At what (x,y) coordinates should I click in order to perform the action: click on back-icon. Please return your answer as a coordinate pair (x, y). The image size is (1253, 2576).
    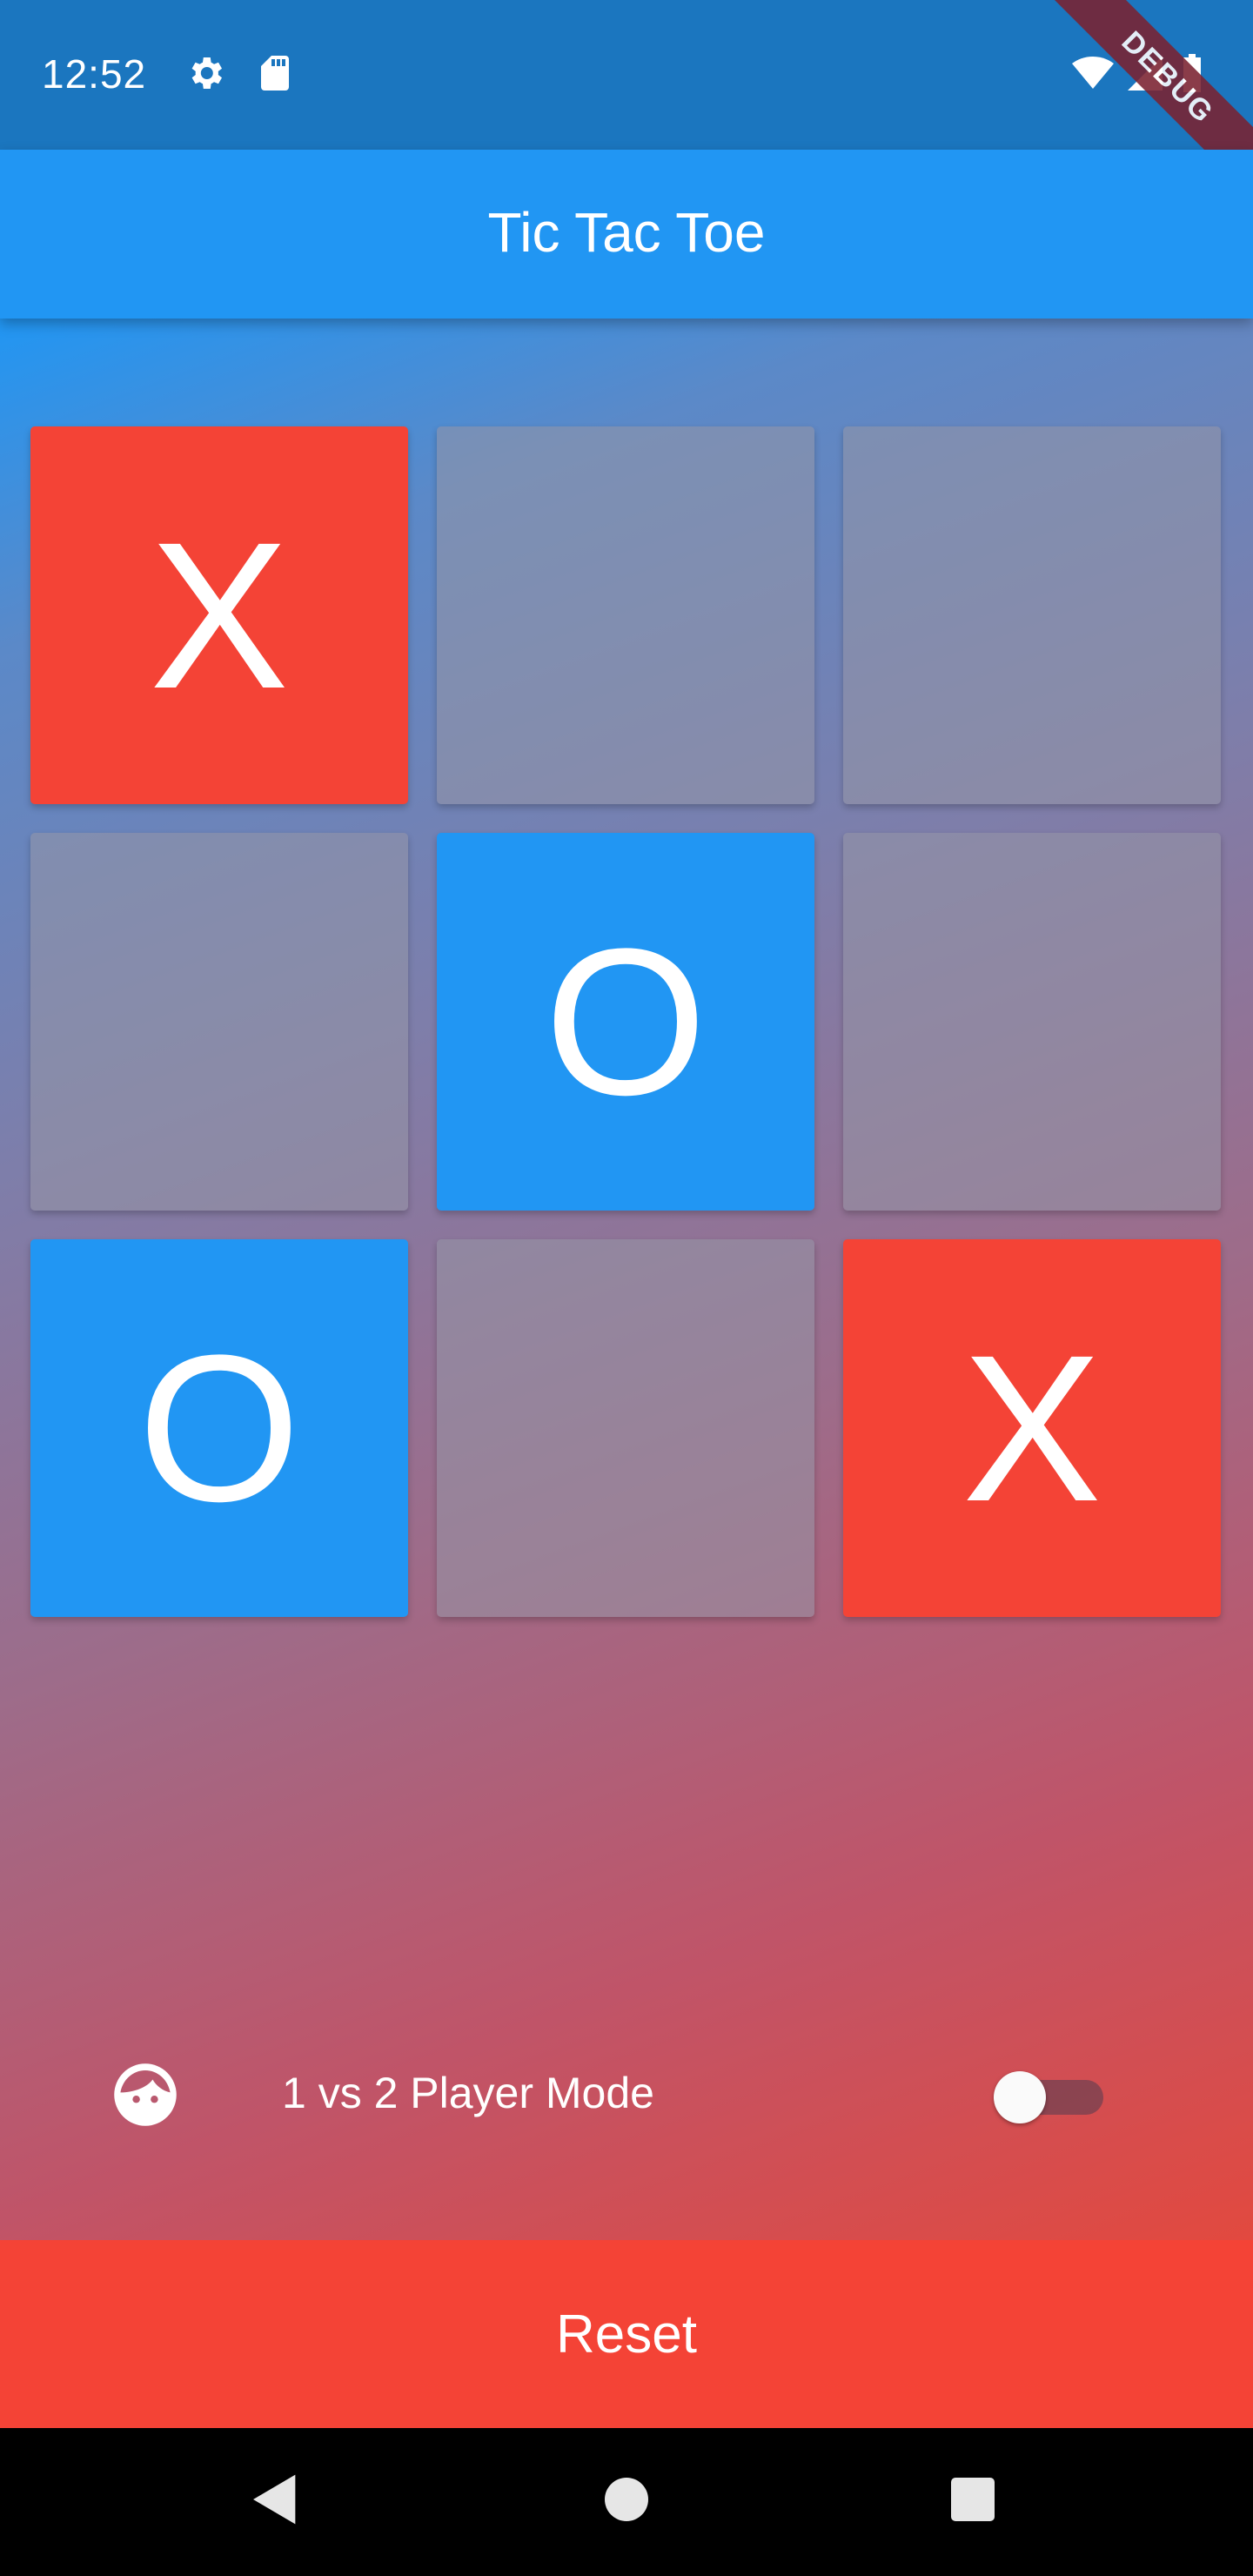
    Looking at the image, I should click on (275, 2499).